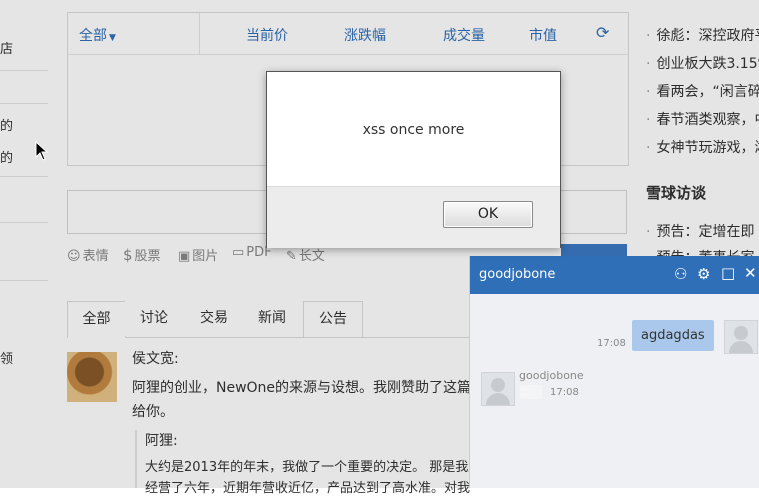 The height and width of the screenshot is (500, 759). What do you see at coordinates (413, 159) in the screenshot?
I see `alert-dialog: xss once more OK` at bounding box center [413, 159].